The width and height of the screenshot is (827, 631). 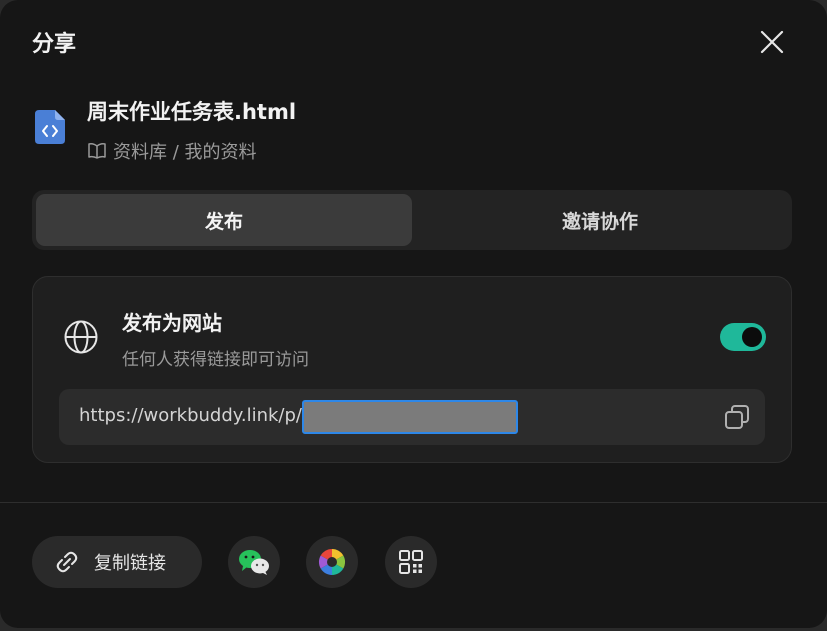 I want to click on wechat-icon, so click(x=254, y=562).